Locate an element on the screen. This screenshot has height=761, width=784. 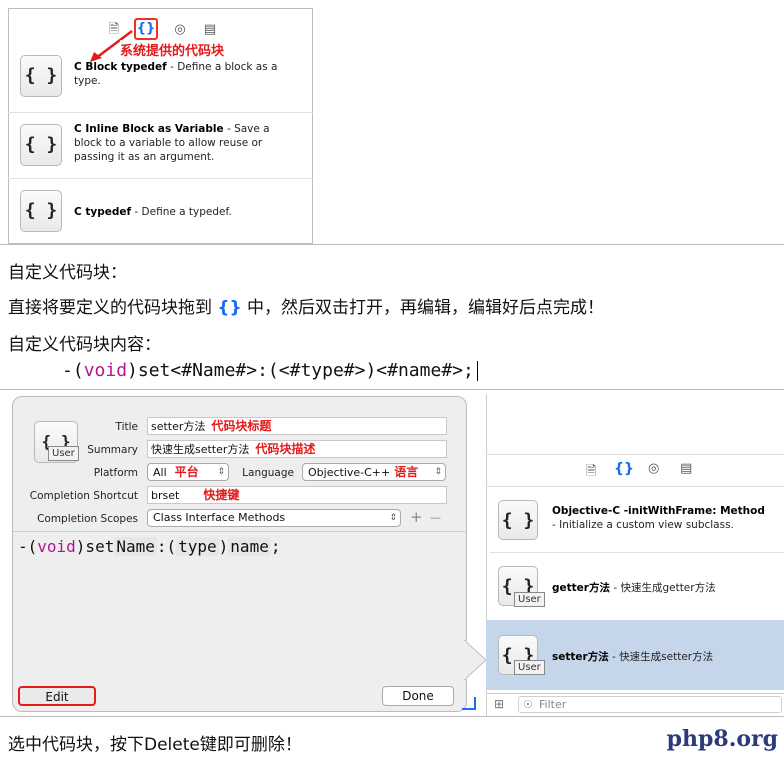
snippet-description: getter方法 - 快速生成getter方法 is located at coordinates (667, 588).